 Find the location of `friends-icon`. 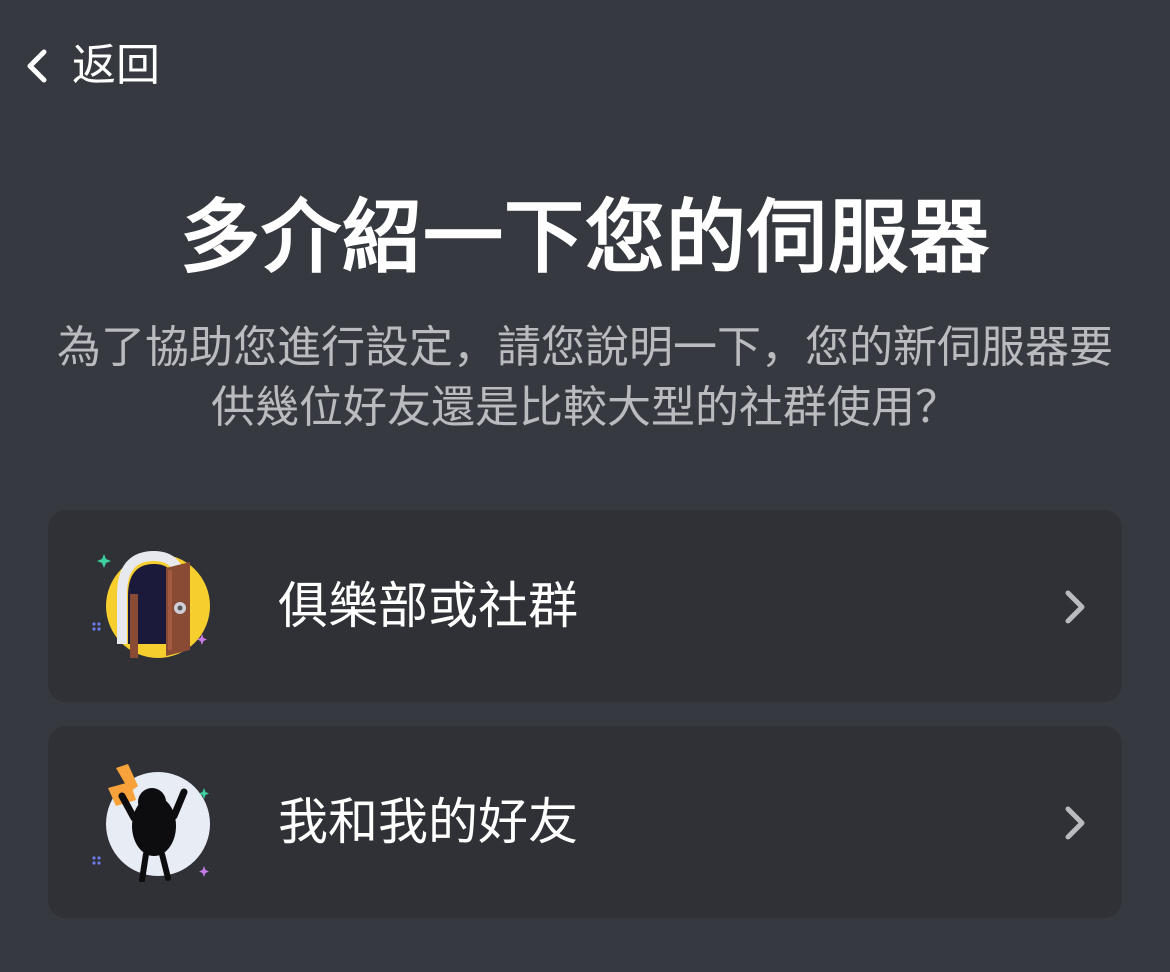

friends-icon is located at coordinates (151, 823).